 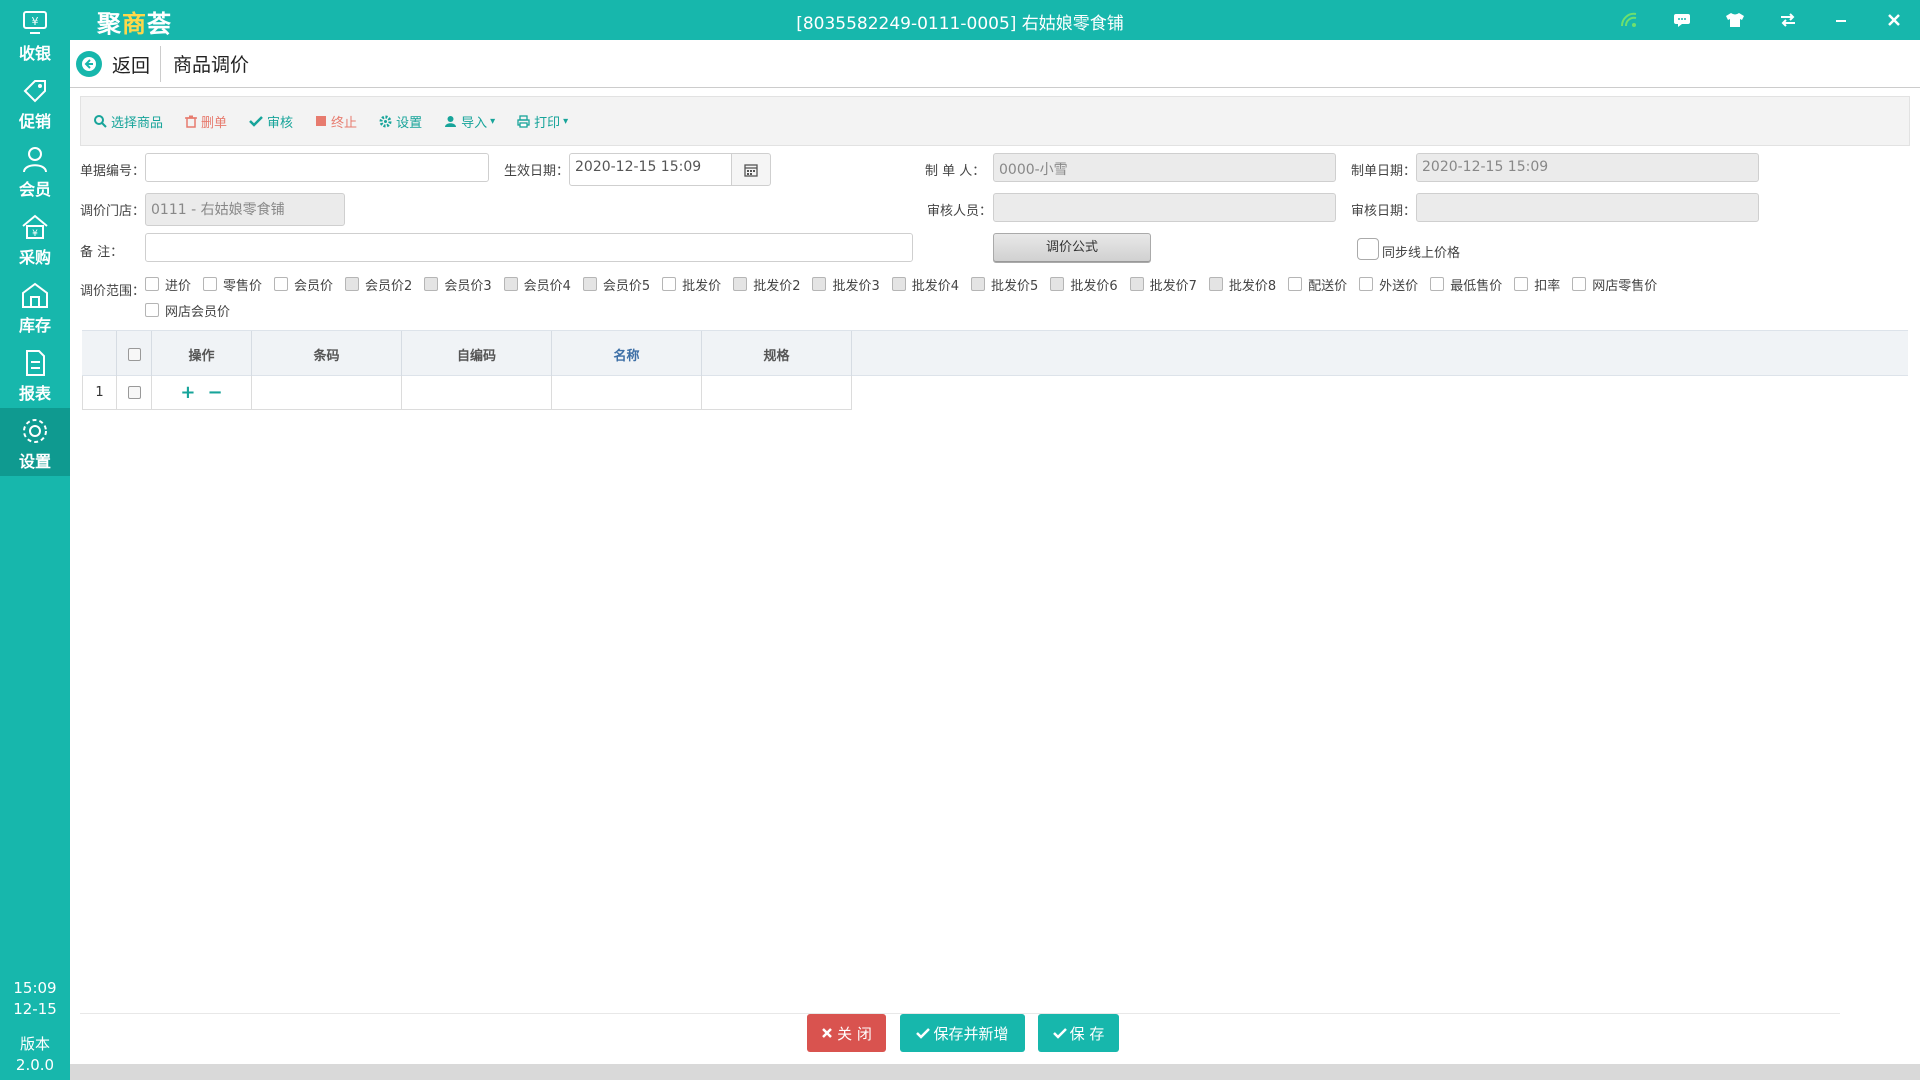 What do you see at coordinates (35, 238) in the screenshot?
I see `sidebar-item-purchase: ¥ 采购` at bounding box center [35, 238].